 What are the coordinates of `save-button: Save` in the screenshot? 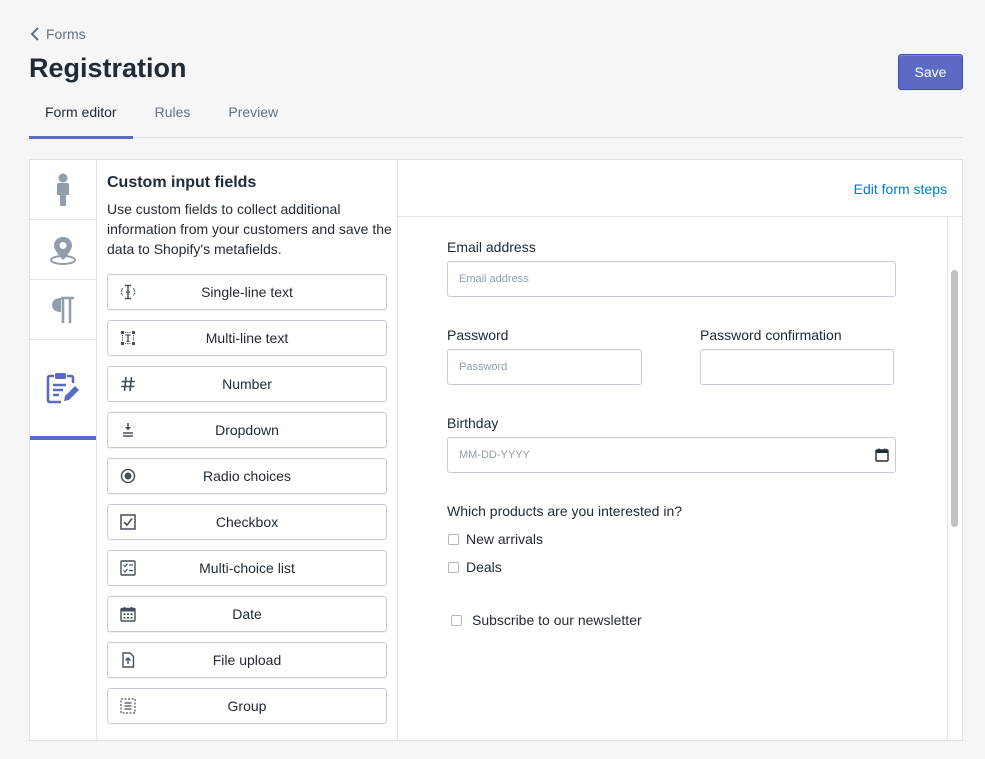 It's located at (930, 72).